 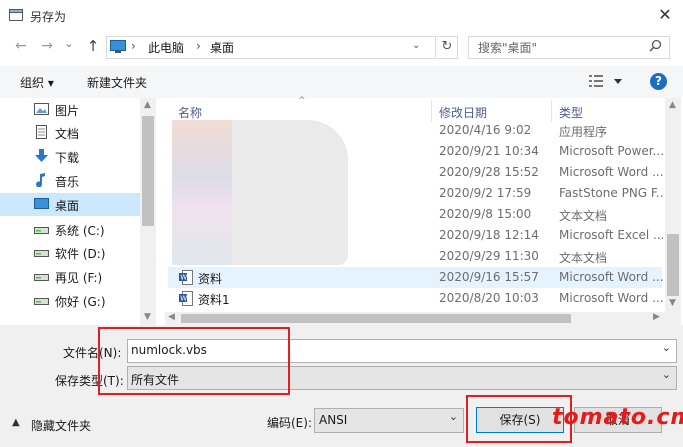 I want to click on sidebar-item-label: 下载, so click(x=67, y=158).